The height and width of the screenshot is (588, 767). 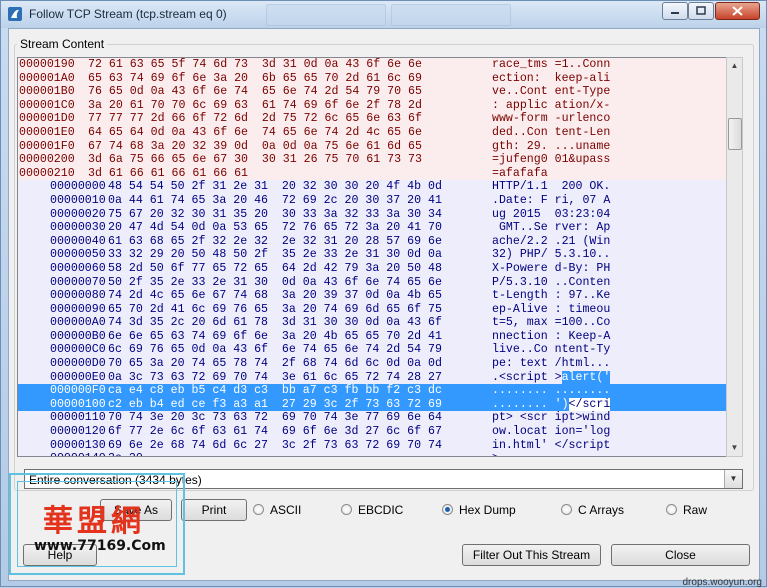 I want to click on row-ascii: P/5.3.10 ..Conten, so click(x=551, y=282).